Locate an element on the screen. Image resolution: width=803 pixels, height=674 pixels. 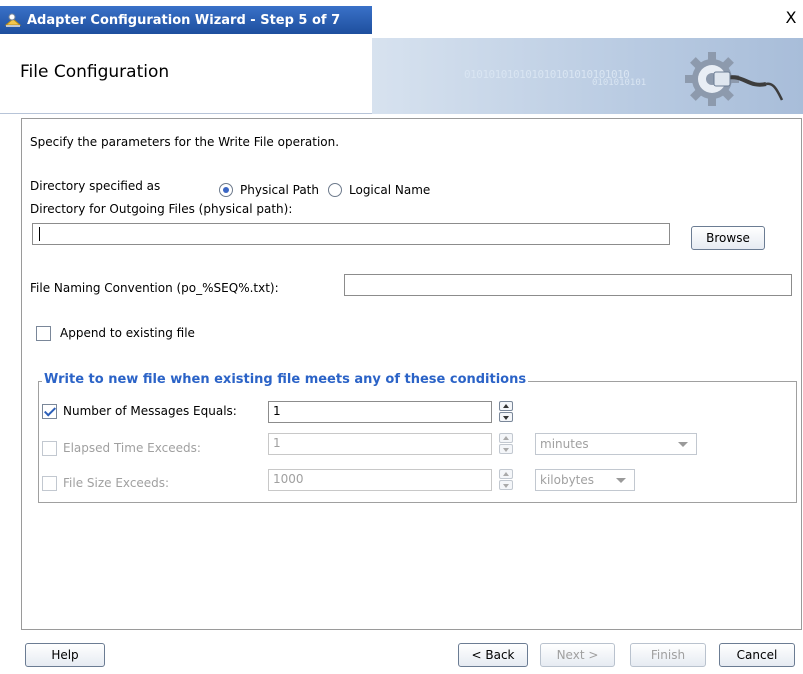
gear-plug-icon is located at coordinates (734, 79).